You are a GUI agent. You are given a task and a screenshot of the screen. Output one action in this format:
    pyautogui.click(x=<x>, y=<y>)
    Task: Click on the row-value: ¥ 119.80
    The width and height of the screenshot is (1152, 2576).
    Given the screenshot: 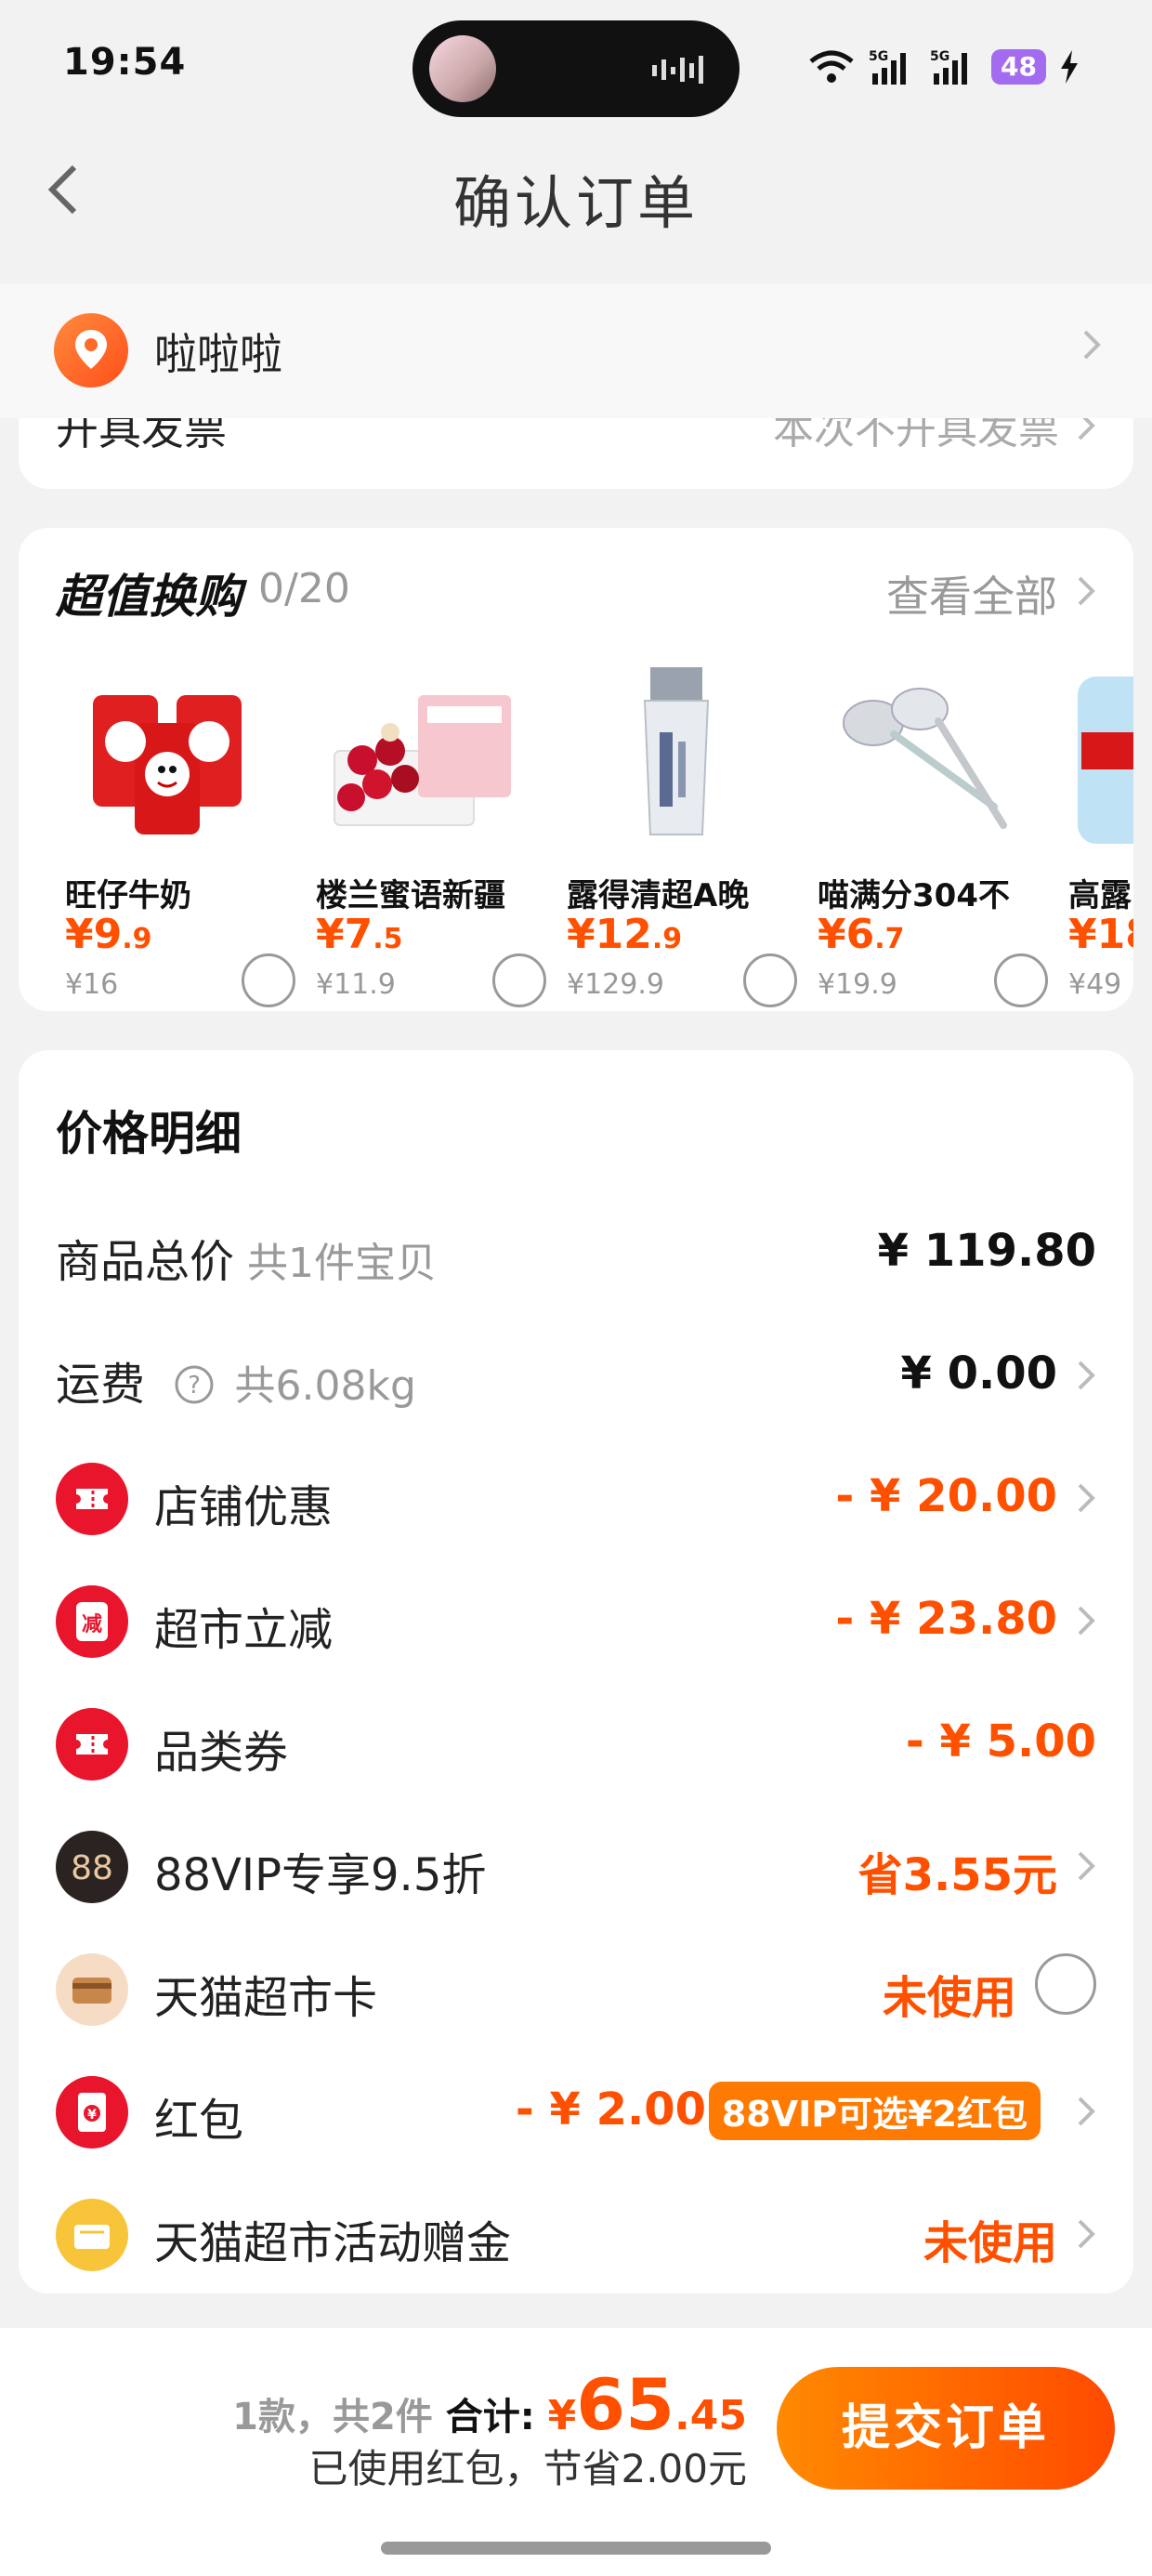 What is the action you would take?
    pyautogui.click(x=987, y=1251)
    